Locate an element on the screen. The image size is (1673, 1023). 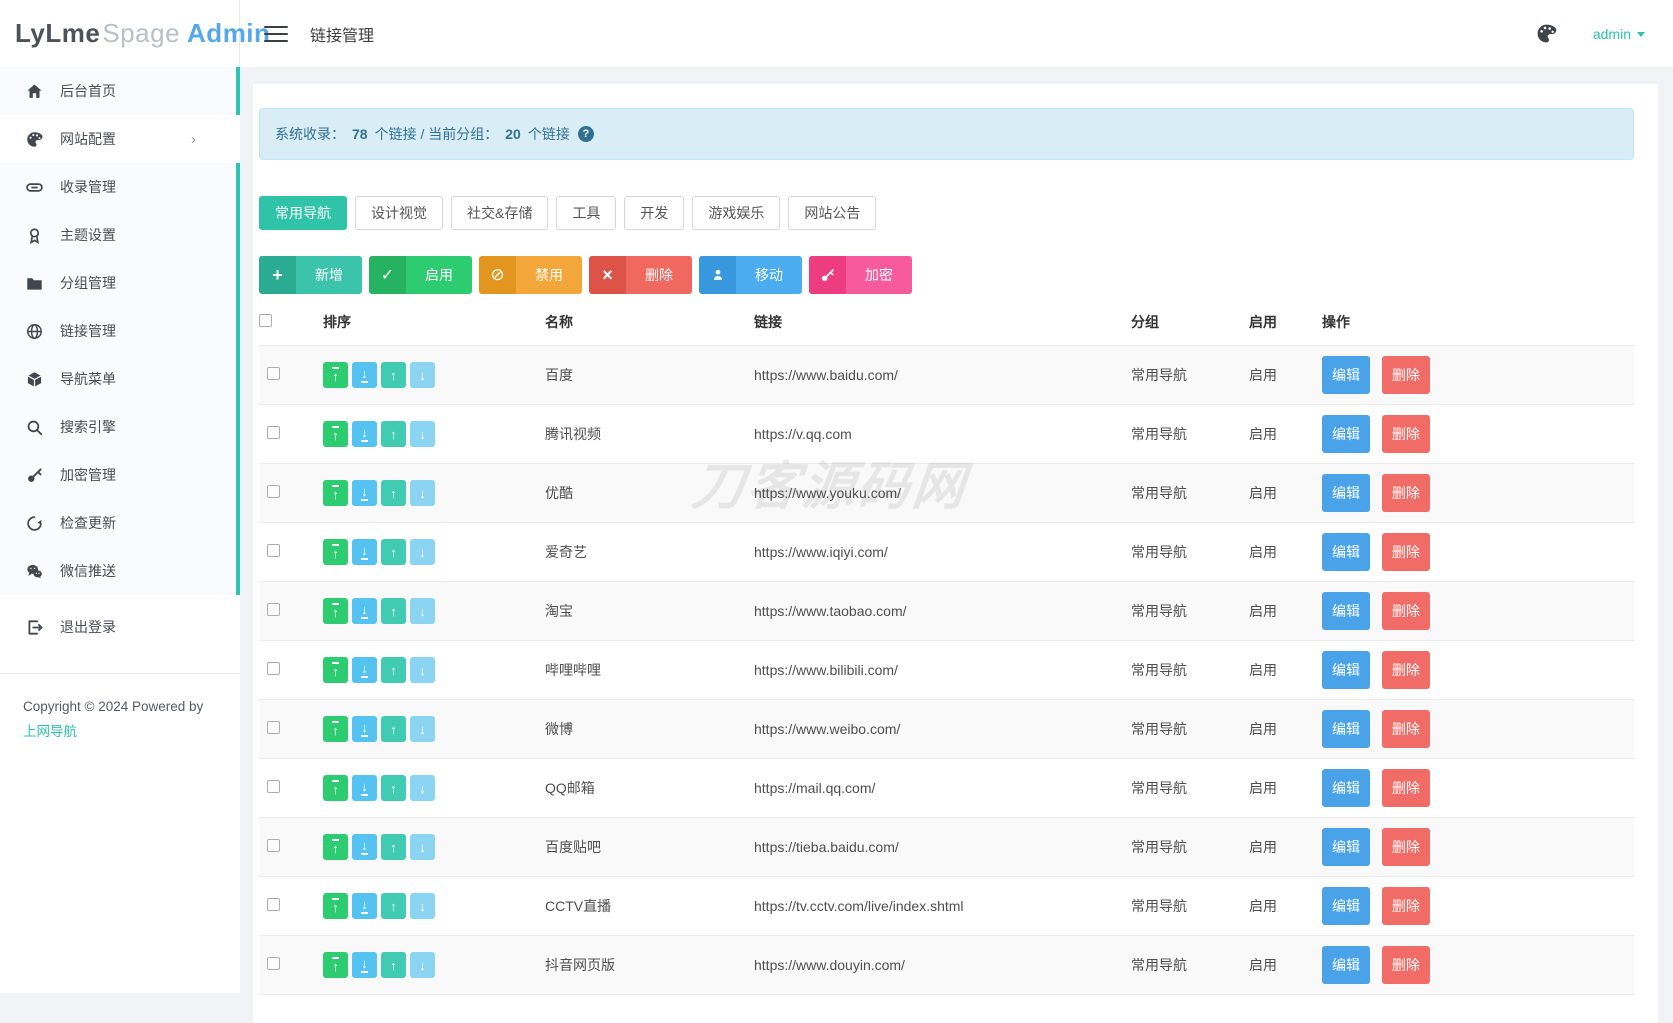
disable-button: ⊘ 禁用 is located at coordinates (530, 275).